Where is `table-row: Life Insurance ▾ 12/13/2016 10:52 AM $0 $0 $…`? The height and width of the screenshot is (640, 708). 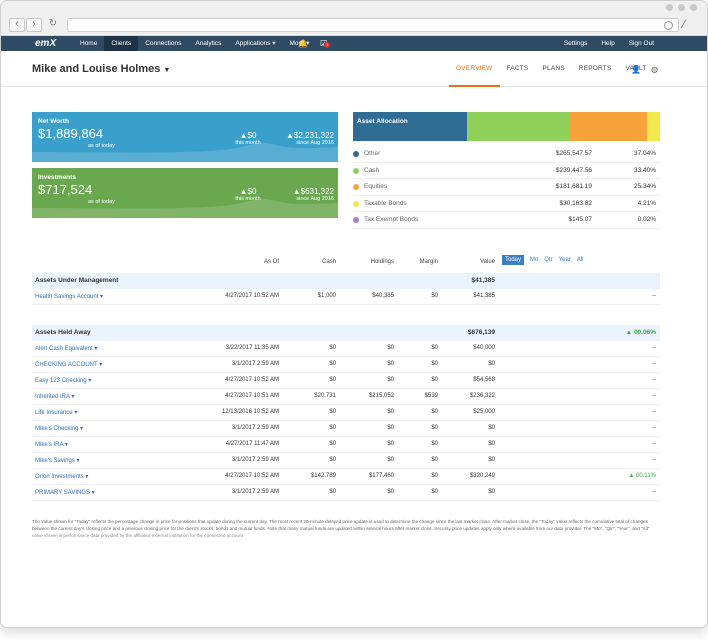 table-row: Life Insurance ▾ 12/13/2016 10:52 AM $0 $0 $… is located at coordinates (346, 413).